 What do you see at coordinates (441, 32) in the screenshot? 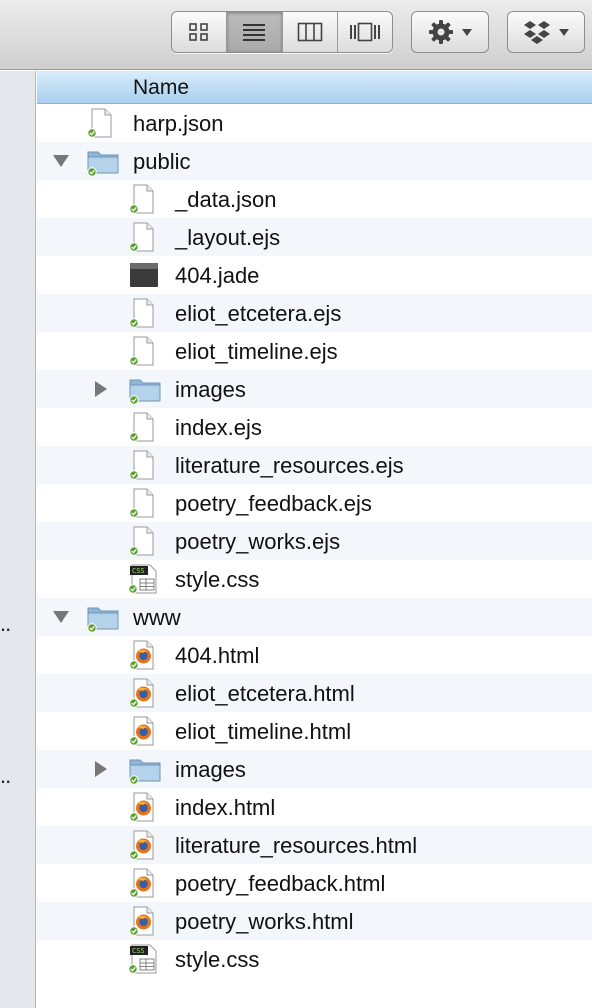
I see `gear-icon` at bounding box center [441, 32].